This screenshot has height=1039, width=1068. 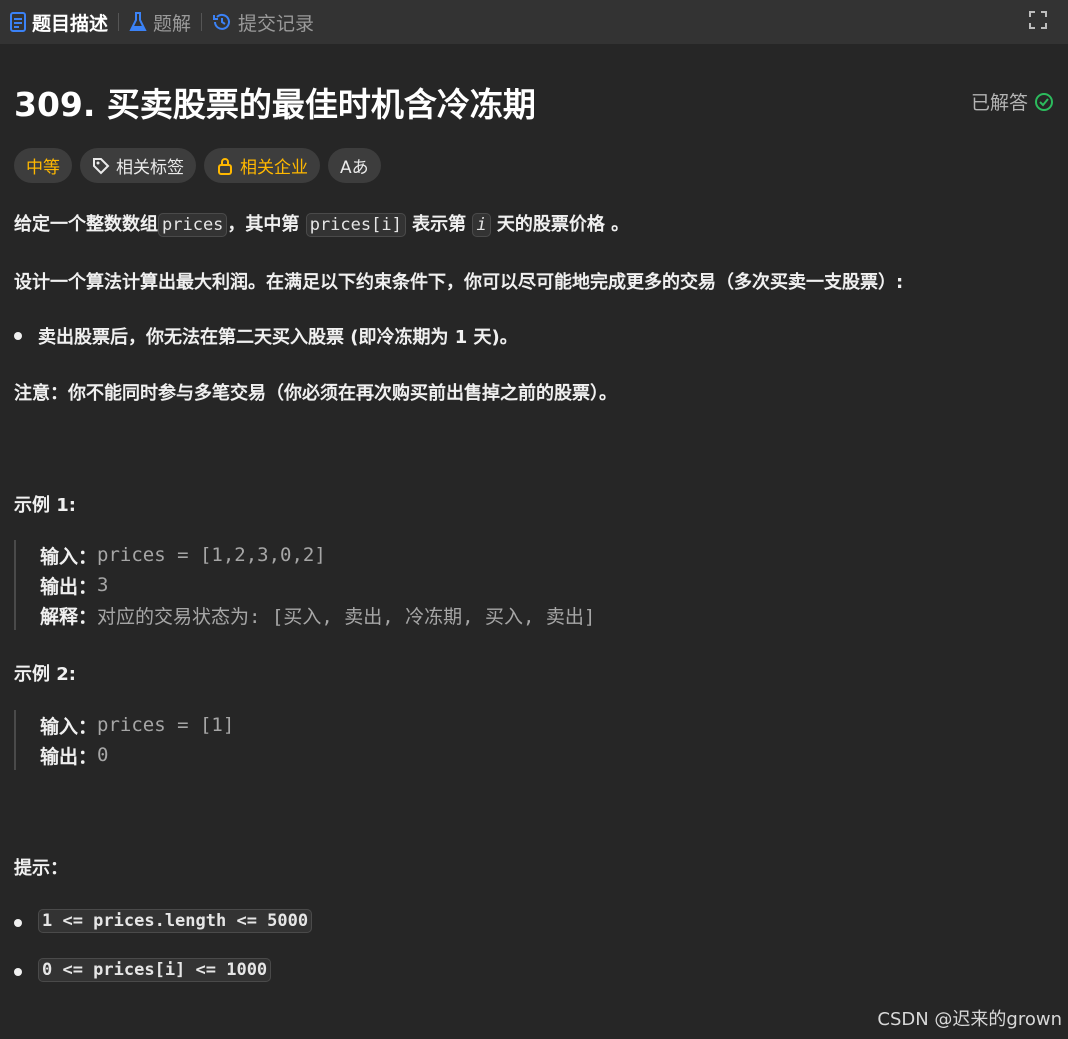 What do you see at coordinates (193, 225) in the screenshot?
I see `inline-code: prices` at bounding box center [193, 225].